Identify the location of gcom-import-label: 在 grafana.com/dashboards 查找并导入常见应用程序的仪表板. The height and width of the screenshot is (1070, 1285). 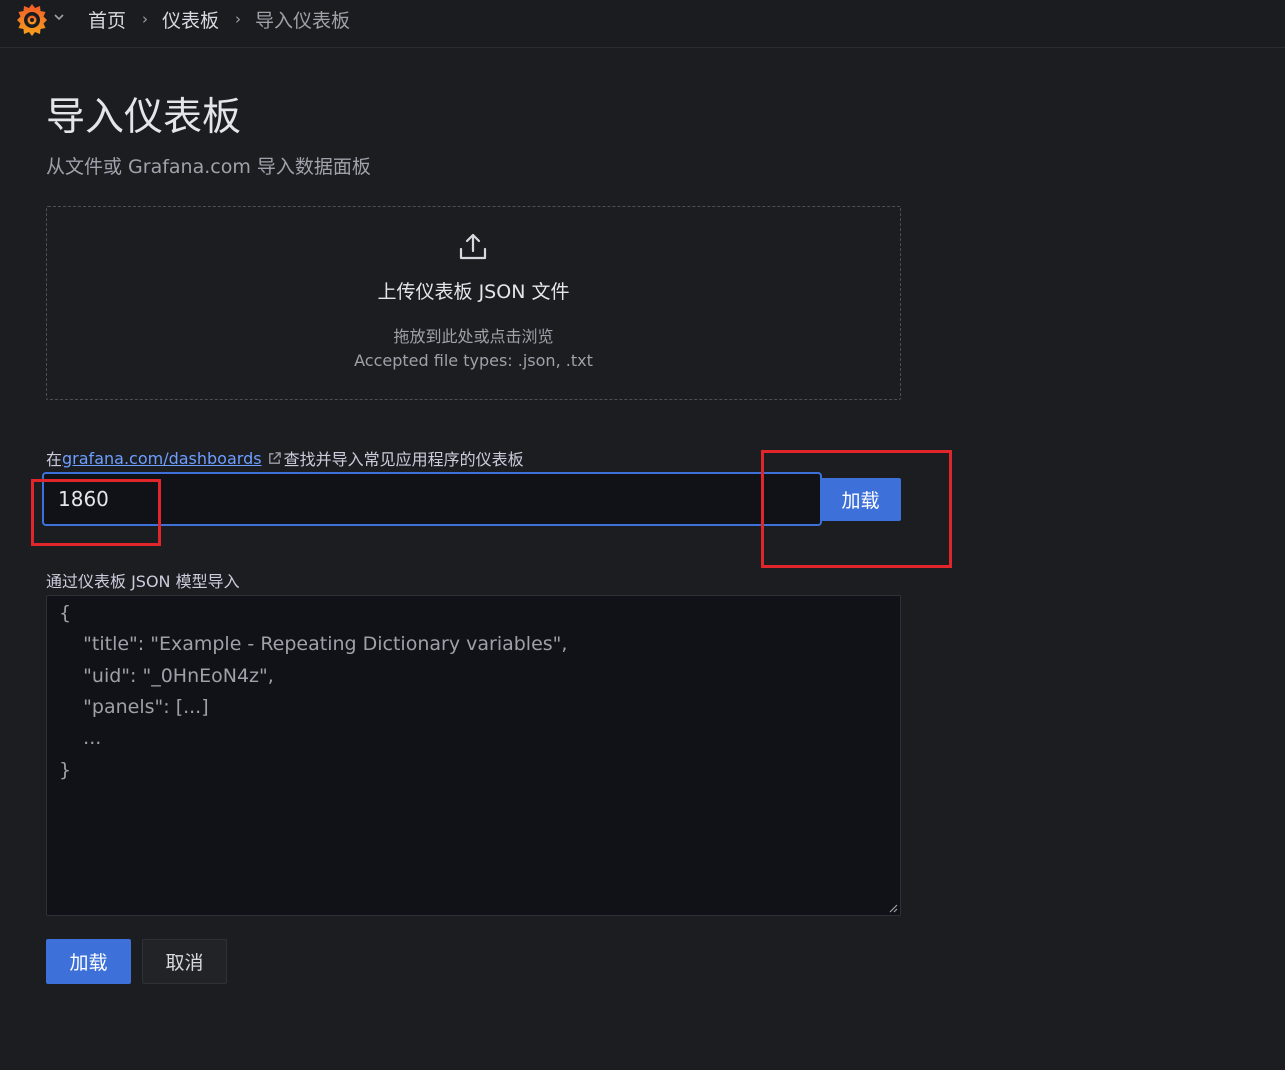
(285, 458).